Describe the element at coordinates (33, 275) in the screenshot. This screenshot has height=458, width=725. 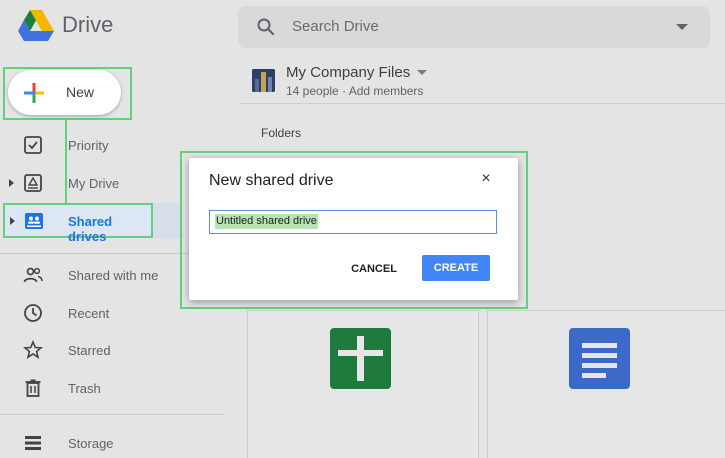
I see `people-icon` at that location.